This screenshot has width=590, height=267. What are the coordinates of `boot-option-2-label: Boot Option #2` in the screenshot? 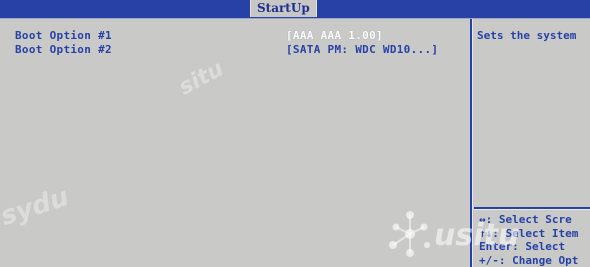 It's located at (63, 49).